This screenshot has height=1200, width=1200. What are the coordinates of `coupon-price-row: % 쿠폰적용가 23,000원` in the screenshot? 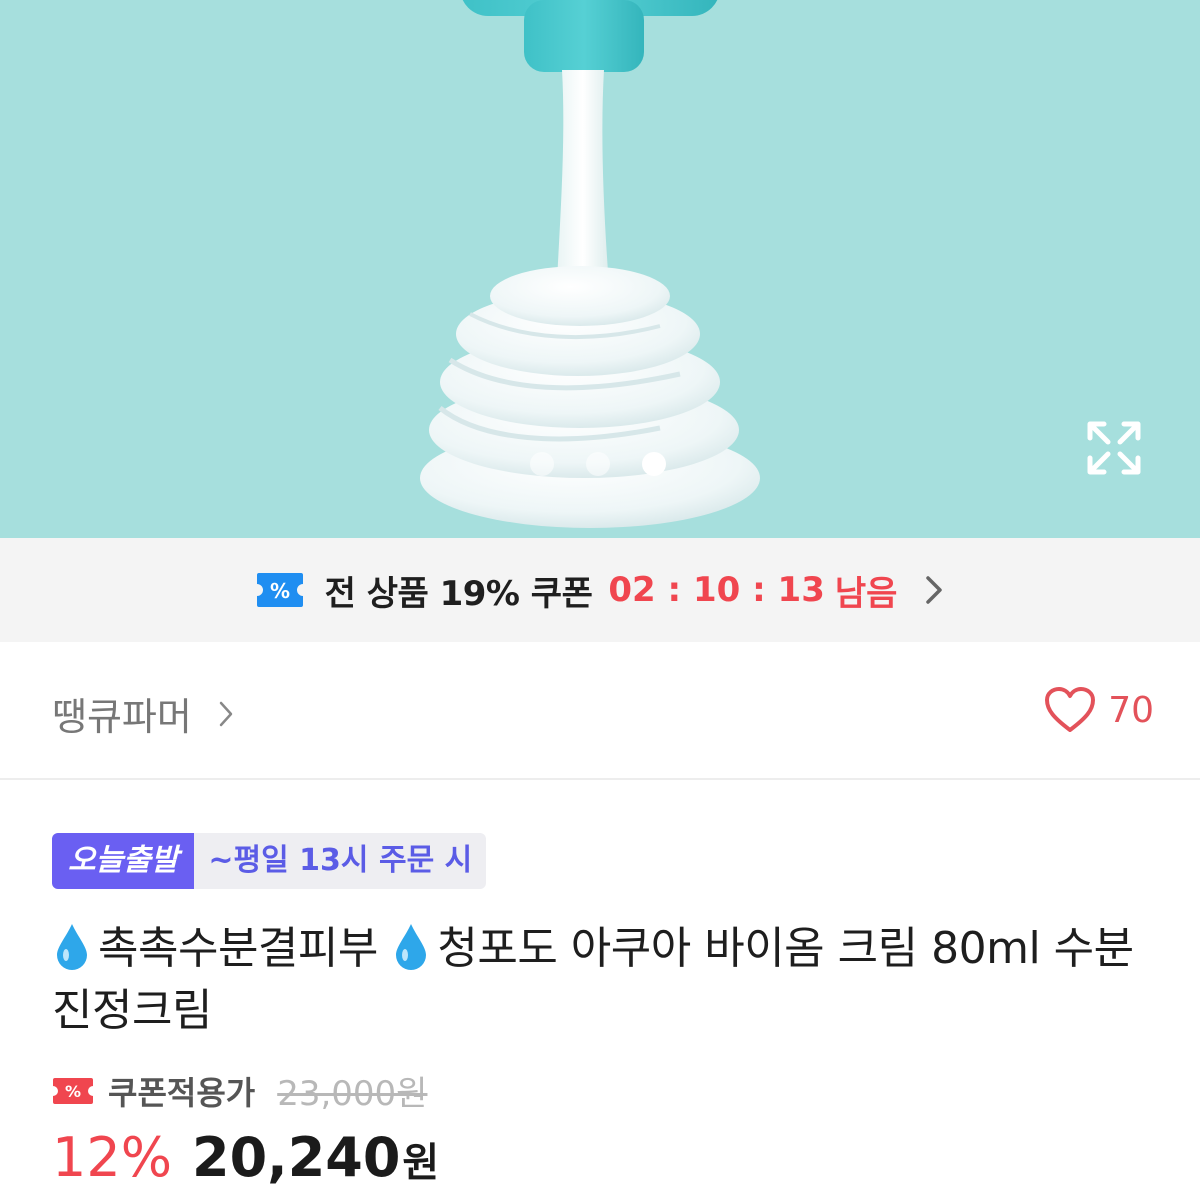 It's located at (239, 1090).